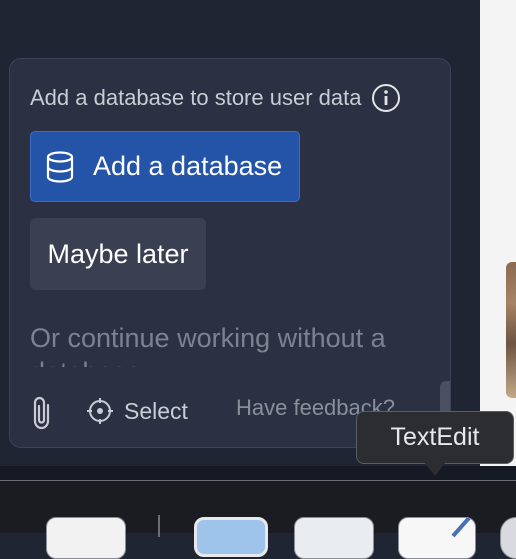 The height and width of the screenshot is (559, 516). I want to click on select-button: Select, so click(137, 411).